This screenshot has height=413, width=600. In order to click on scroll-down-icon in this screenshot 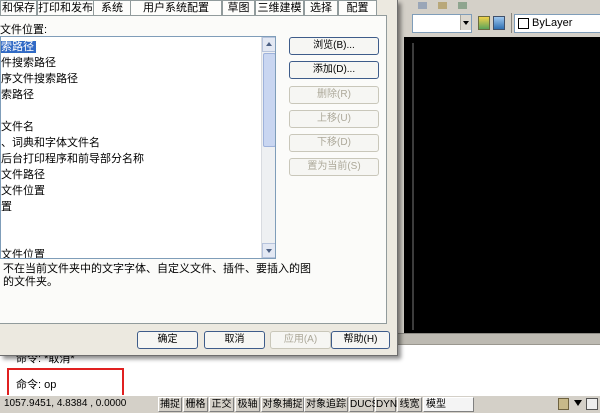, I will do `click(268, 250)`.